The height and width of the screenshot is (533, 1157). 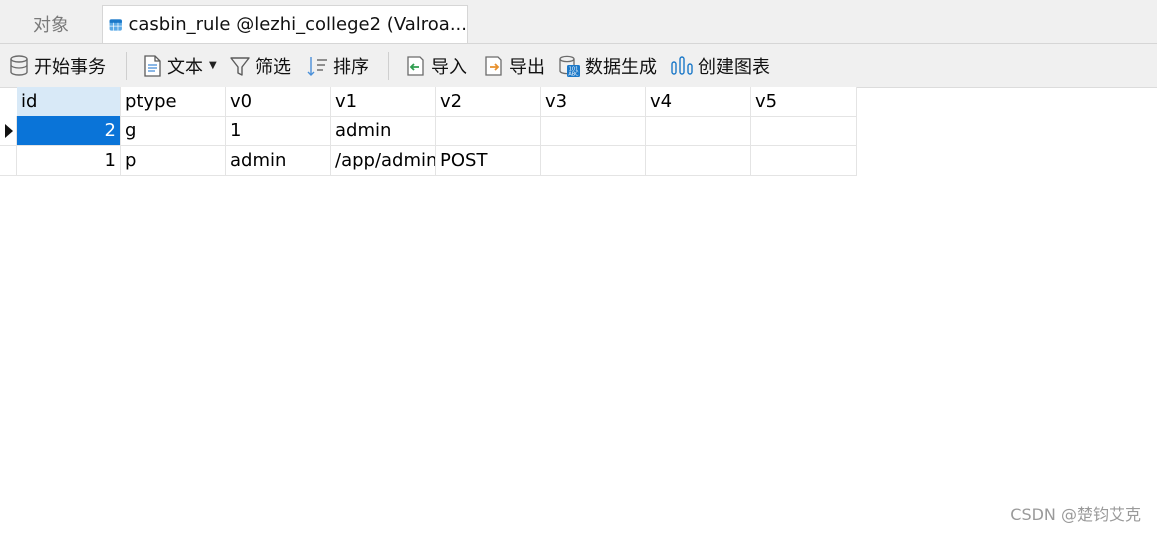 What do you see at coordinates (415, 65) in the screenshot?
I see `import-icon` at bounding box center [415, 65].